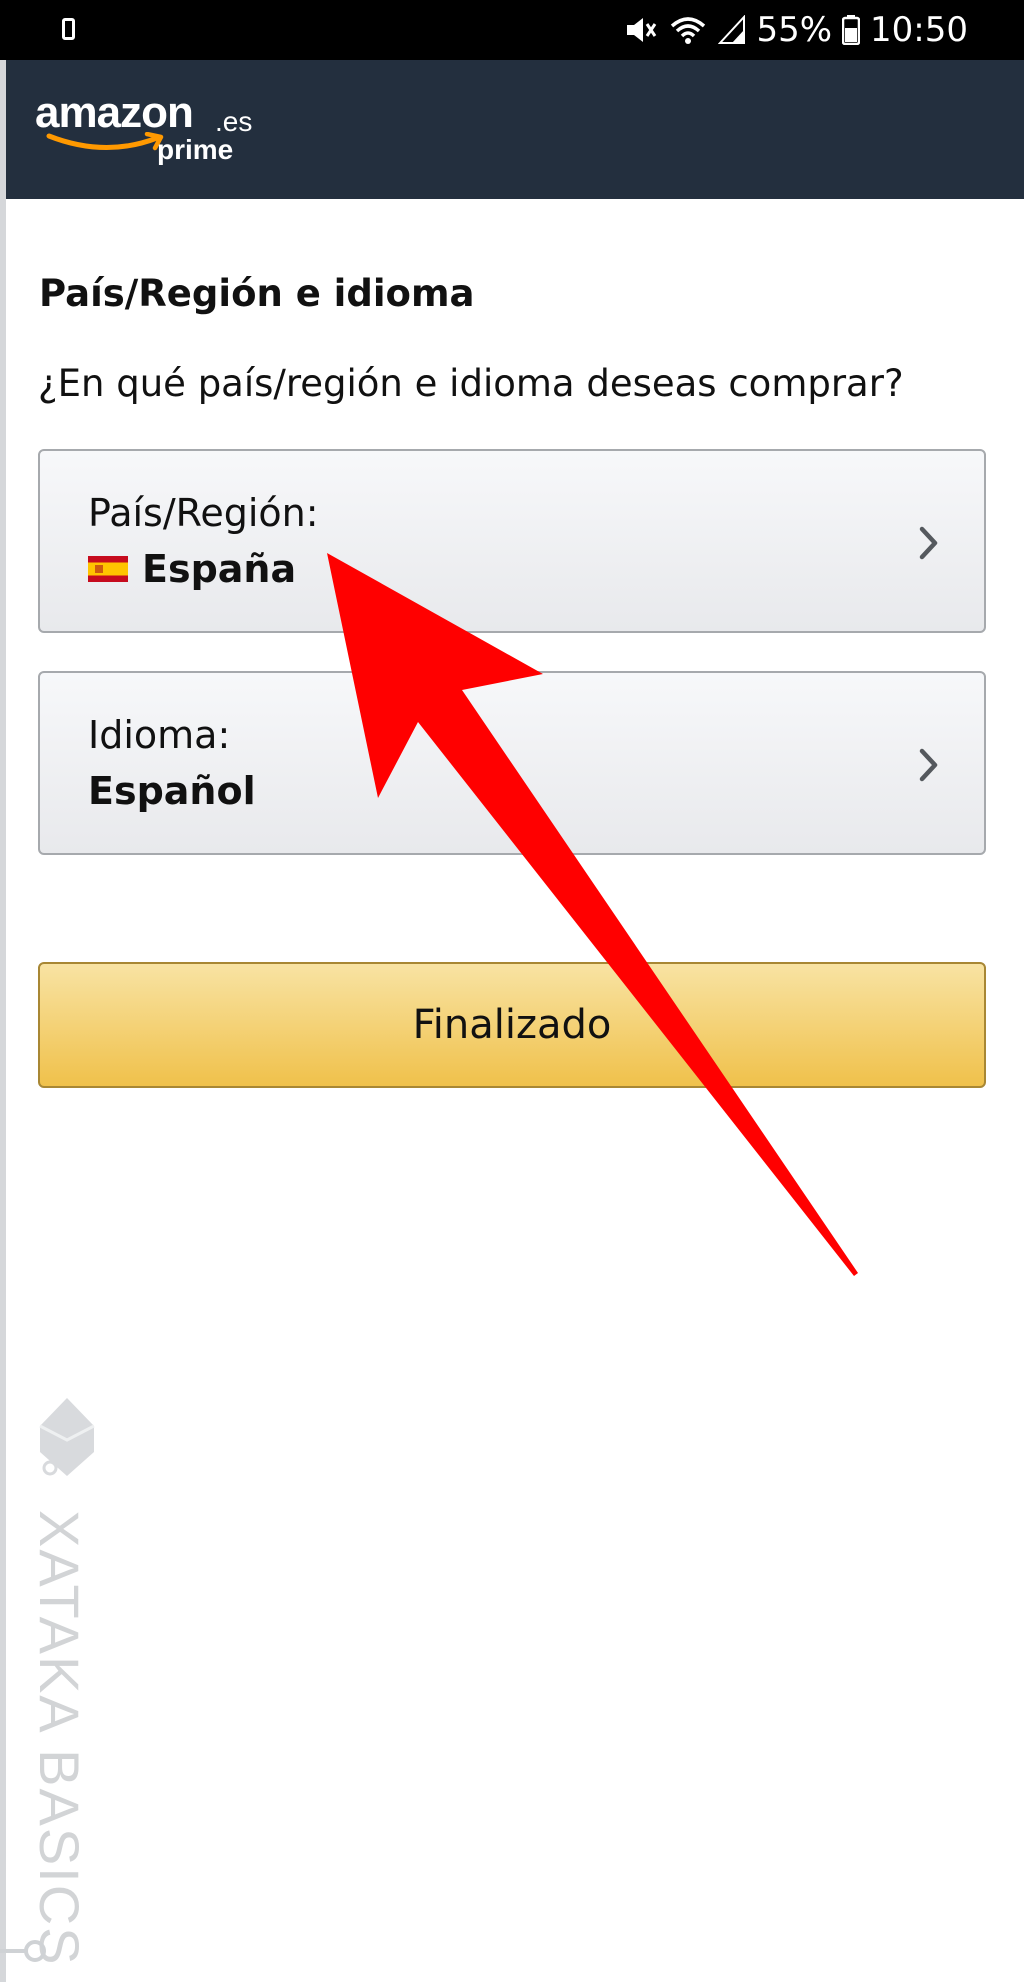 Image resolution: width=1024 pixels, height=1982 pixels. What do you see at coordinates (159, 735) in the screenshot?
I see `language-label: Idioma:` at bounding box center [159, 735].